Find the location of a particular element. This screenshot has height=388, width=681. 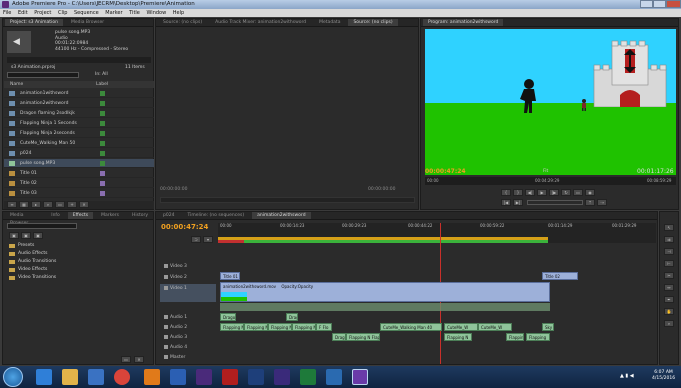

effects-search-input is located at coordinates (42, 226).